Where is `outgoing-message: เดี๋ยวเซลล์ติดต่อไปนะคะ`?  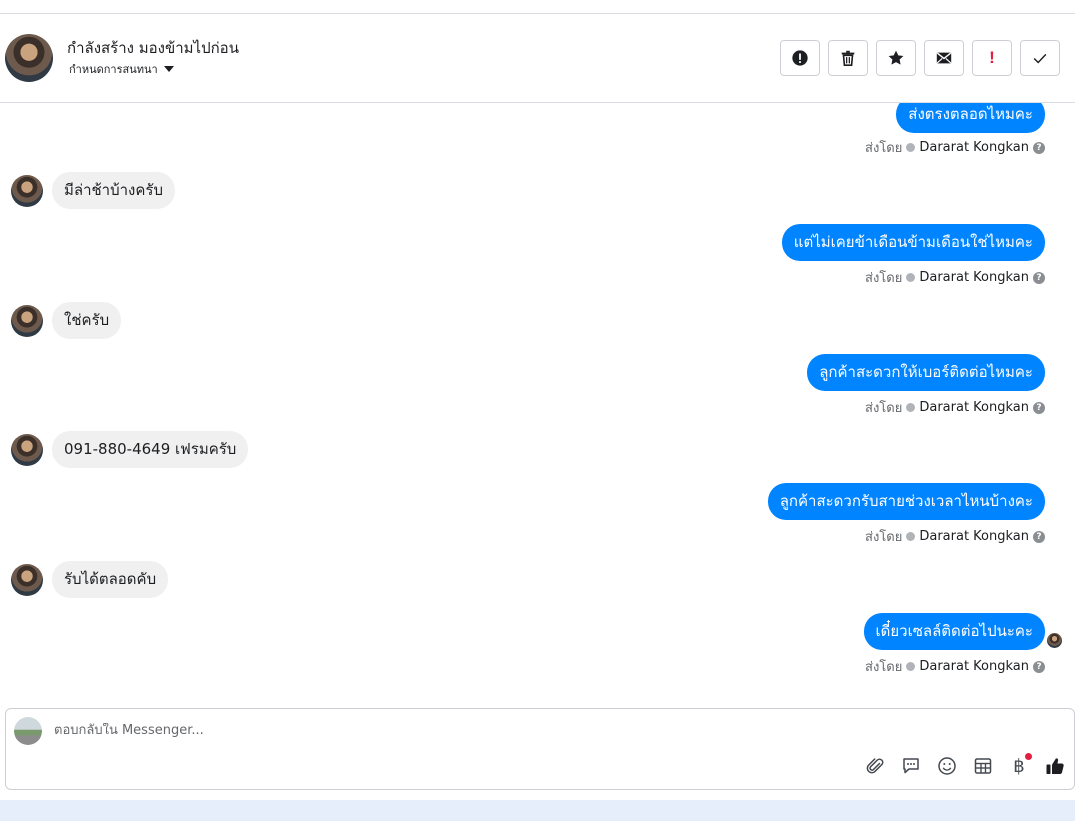 outgoing-message: เดี๋ยวเซลล์ติดต่อไปนะคะ is located at coordinates (954, 631).